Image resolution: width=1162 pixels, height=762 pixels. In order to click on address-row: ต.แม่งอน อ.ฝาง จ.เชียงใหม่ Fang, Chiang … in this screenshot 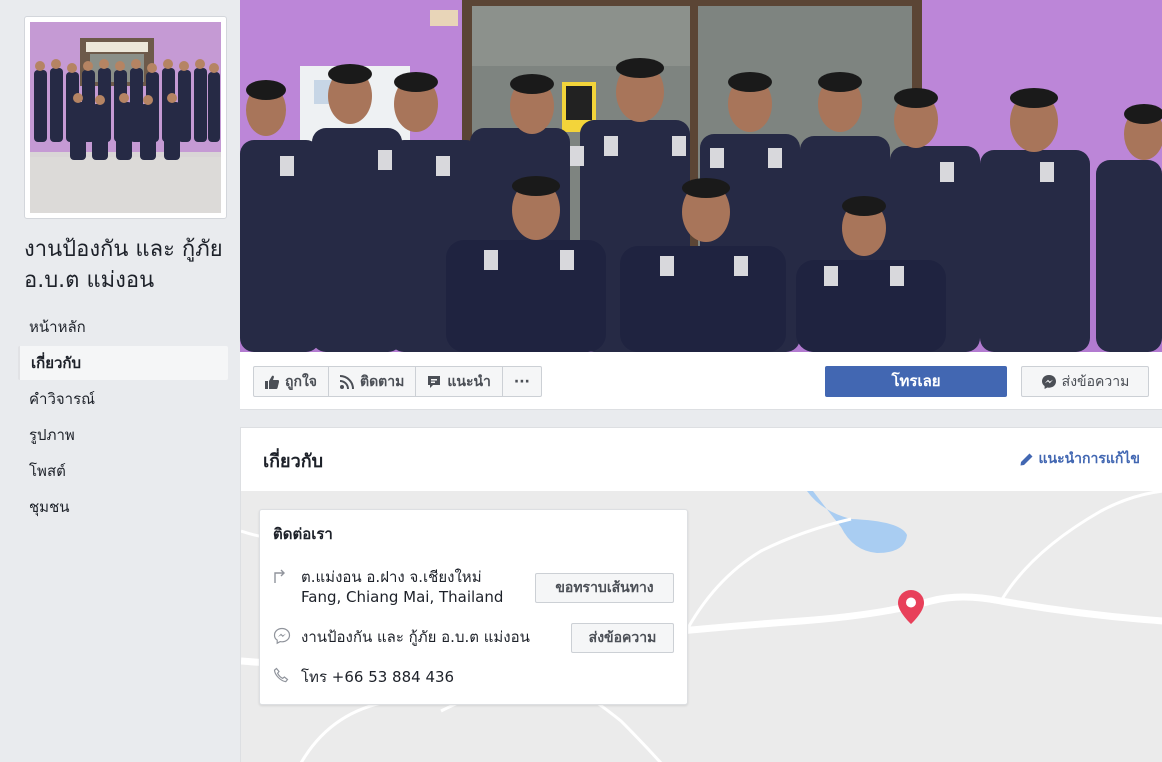, I will do `click(388, 587)`.